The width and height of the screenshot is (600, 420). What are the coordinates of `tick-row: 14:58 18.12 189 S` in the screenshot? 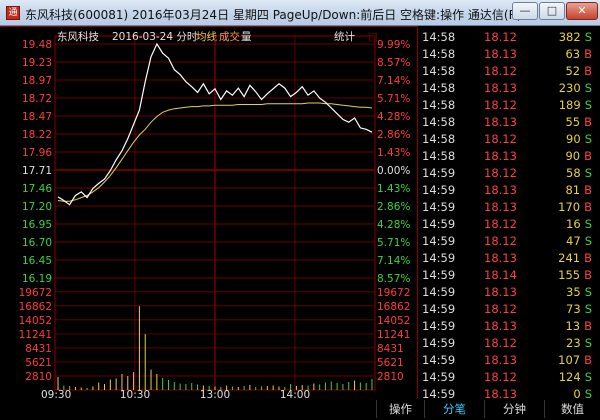 It's located at (509, 105).